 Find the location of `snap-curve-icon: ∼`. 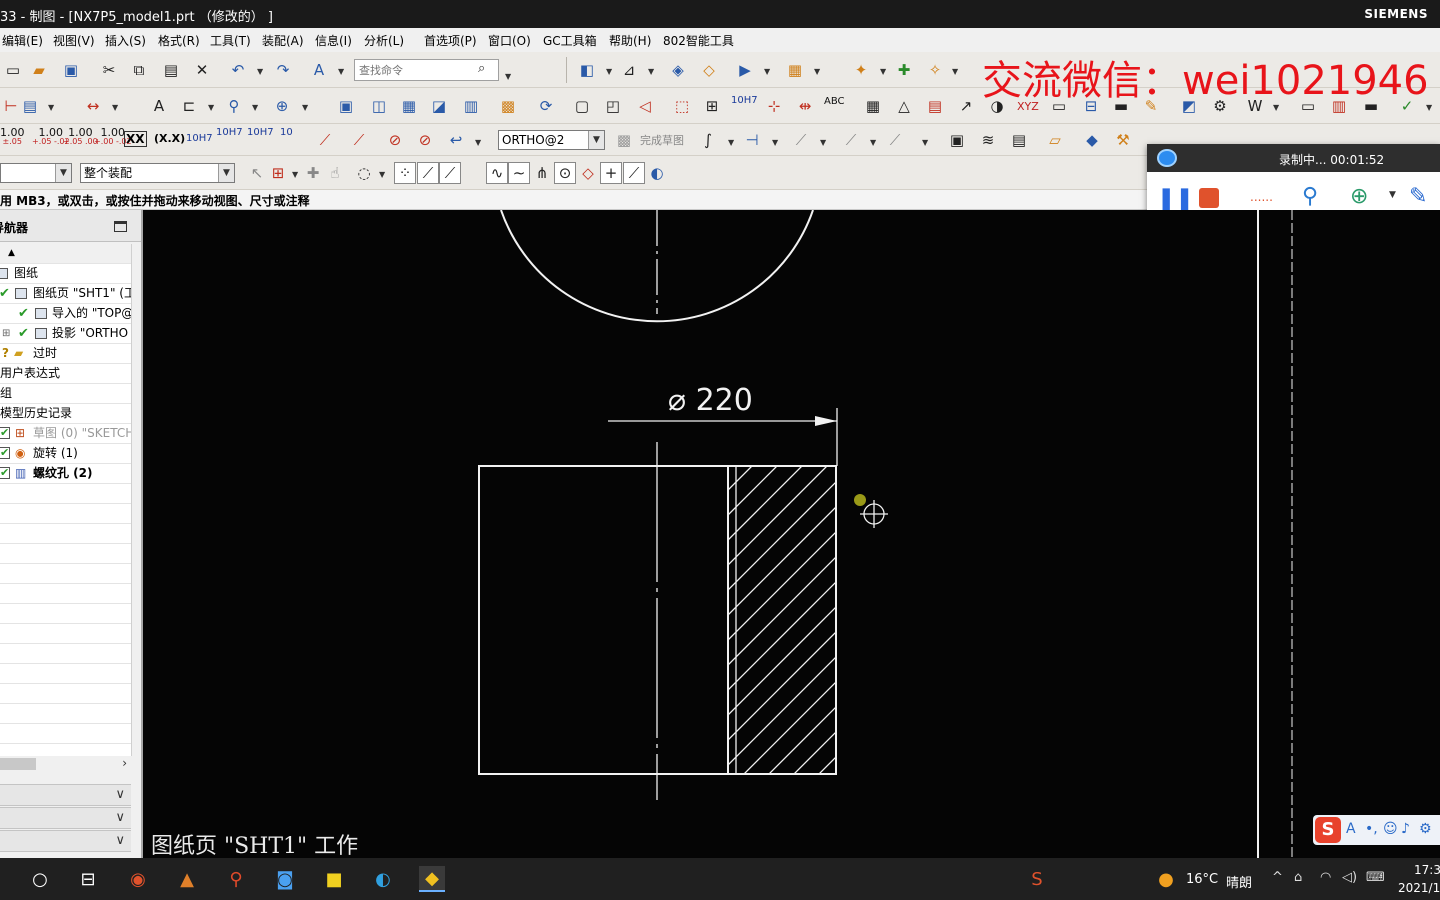

snap-curve-icon: ∼ is located at coordinates (519, 173).